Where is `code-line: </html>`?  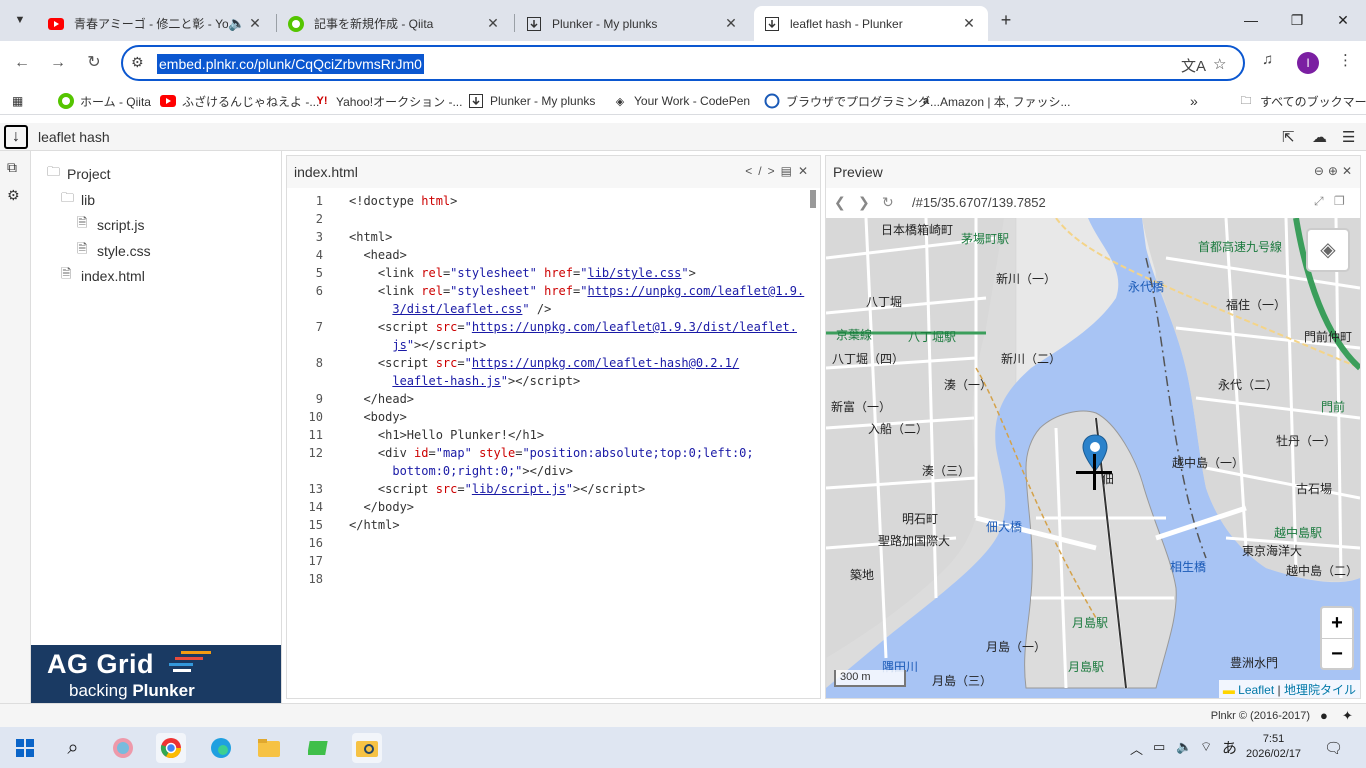
code-line: </html> is located at coordinates (374, 525).